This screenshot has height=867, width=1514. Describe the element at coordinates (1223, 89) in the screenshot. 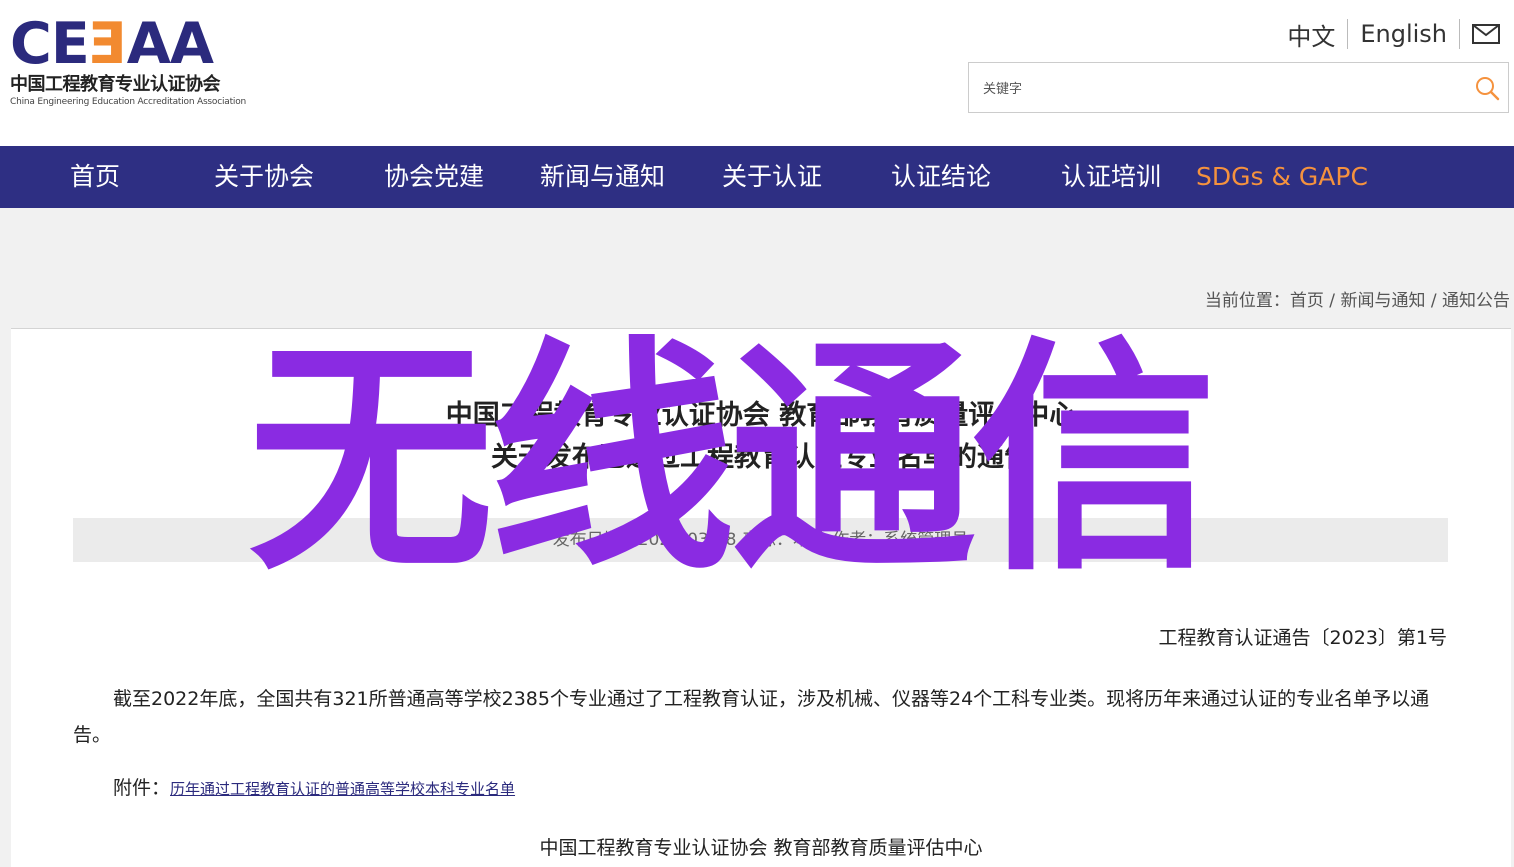

I see `search-input` at that location.